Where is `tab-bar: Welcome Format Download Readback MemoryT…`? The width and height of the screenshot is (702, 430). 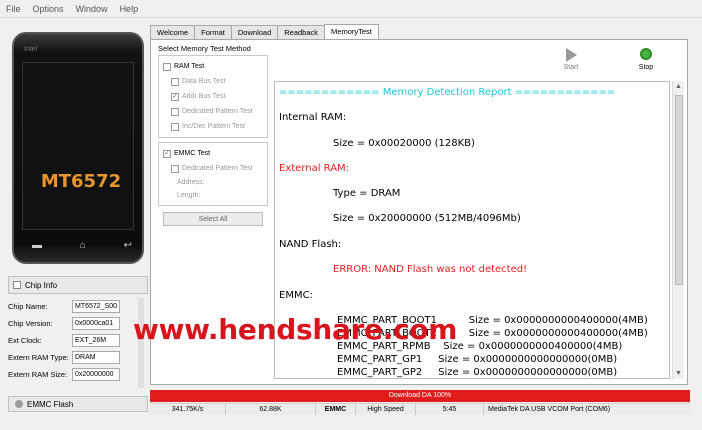
tab-bar: Welcome Format Download Readback MemoryT… is located at coordinates (264, 31).